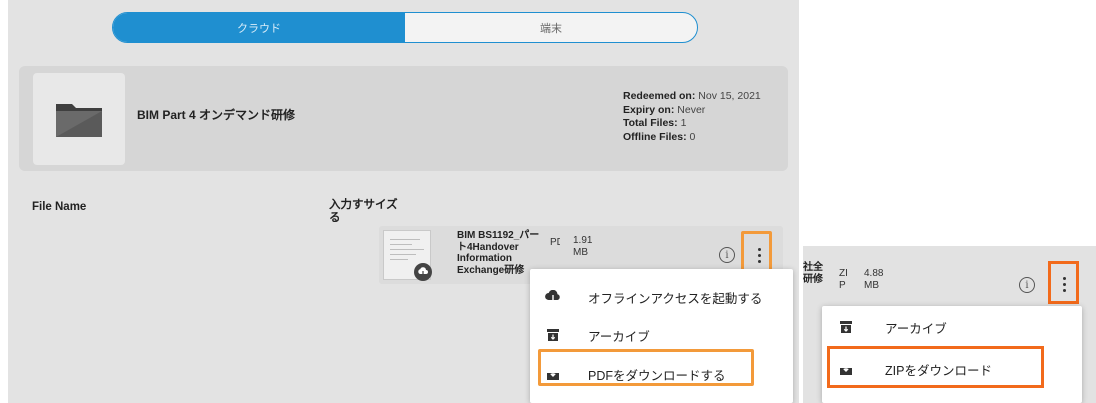  I want to click on menu-item-download-zip: ZIPをダウンロード, so click(952, 369).